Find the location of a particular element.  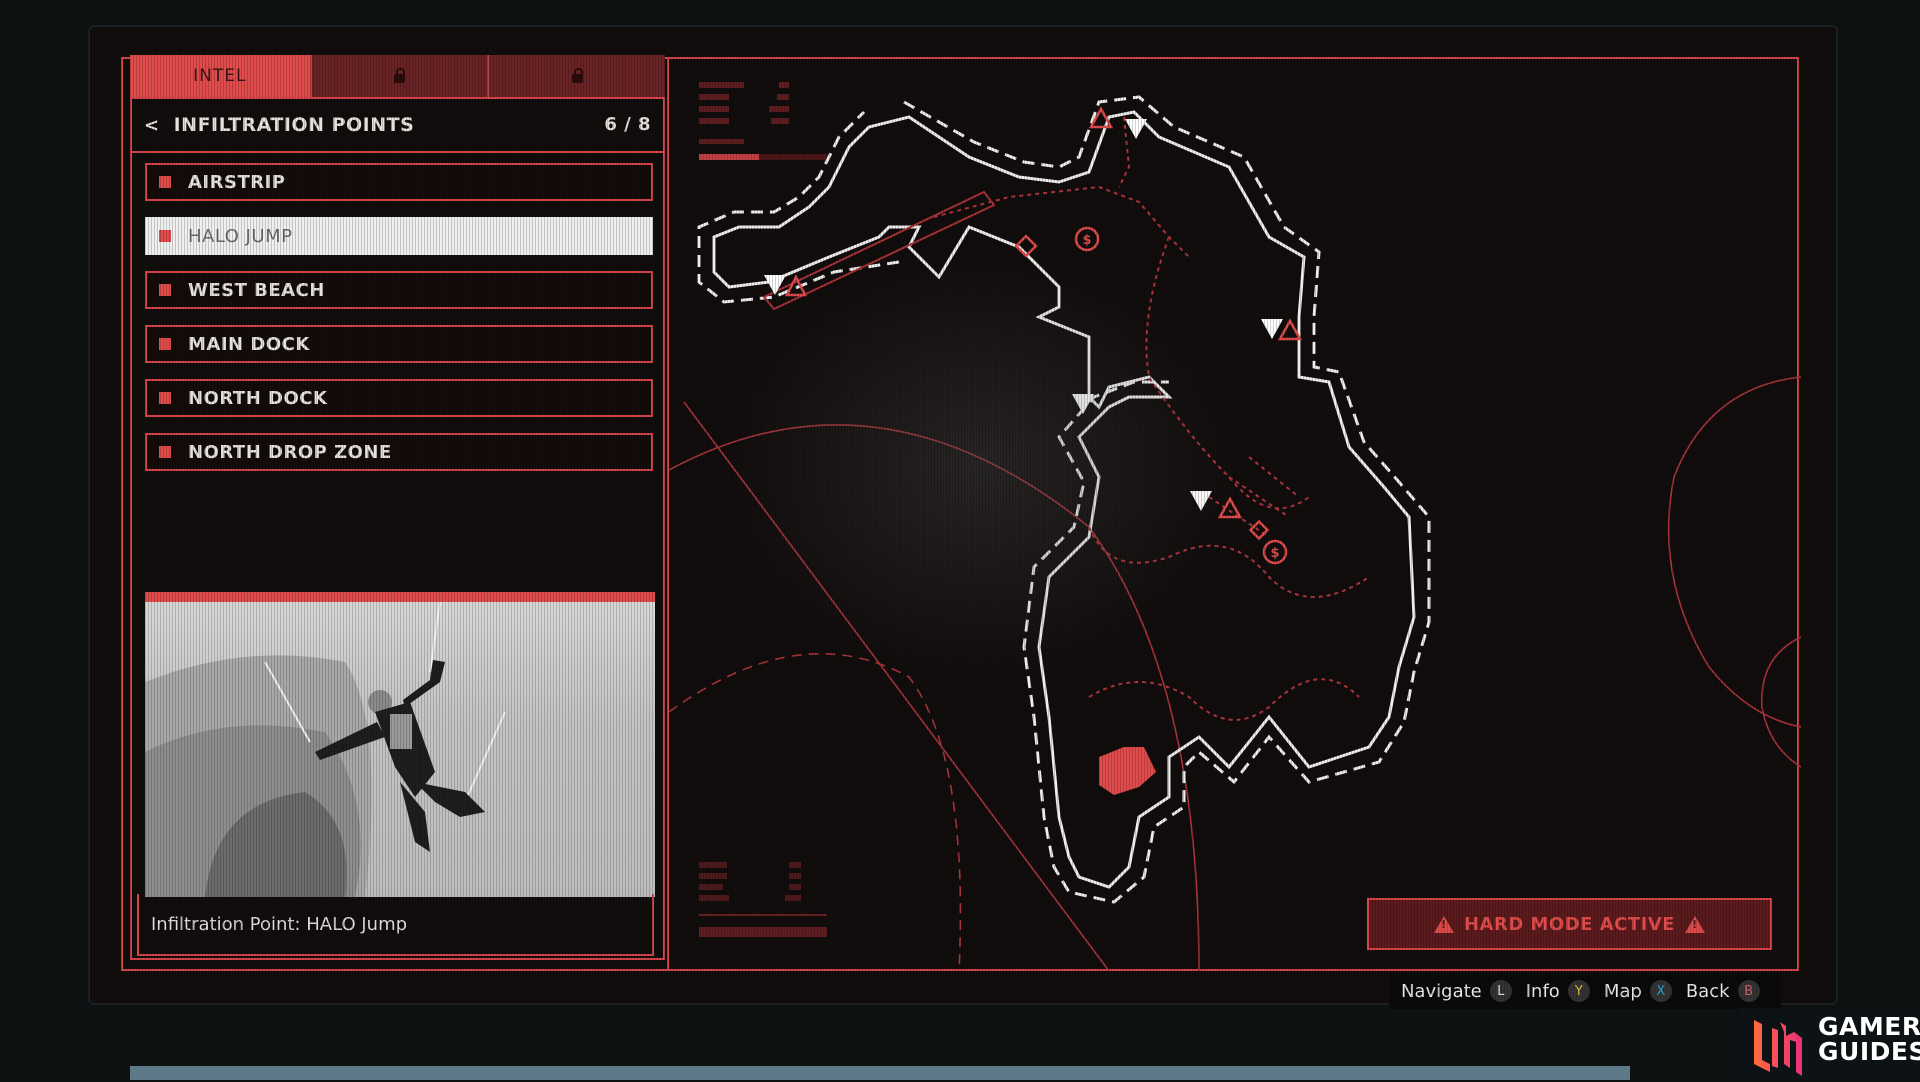

tab-intel-label: INTEL is located at coordinates (220, 76).